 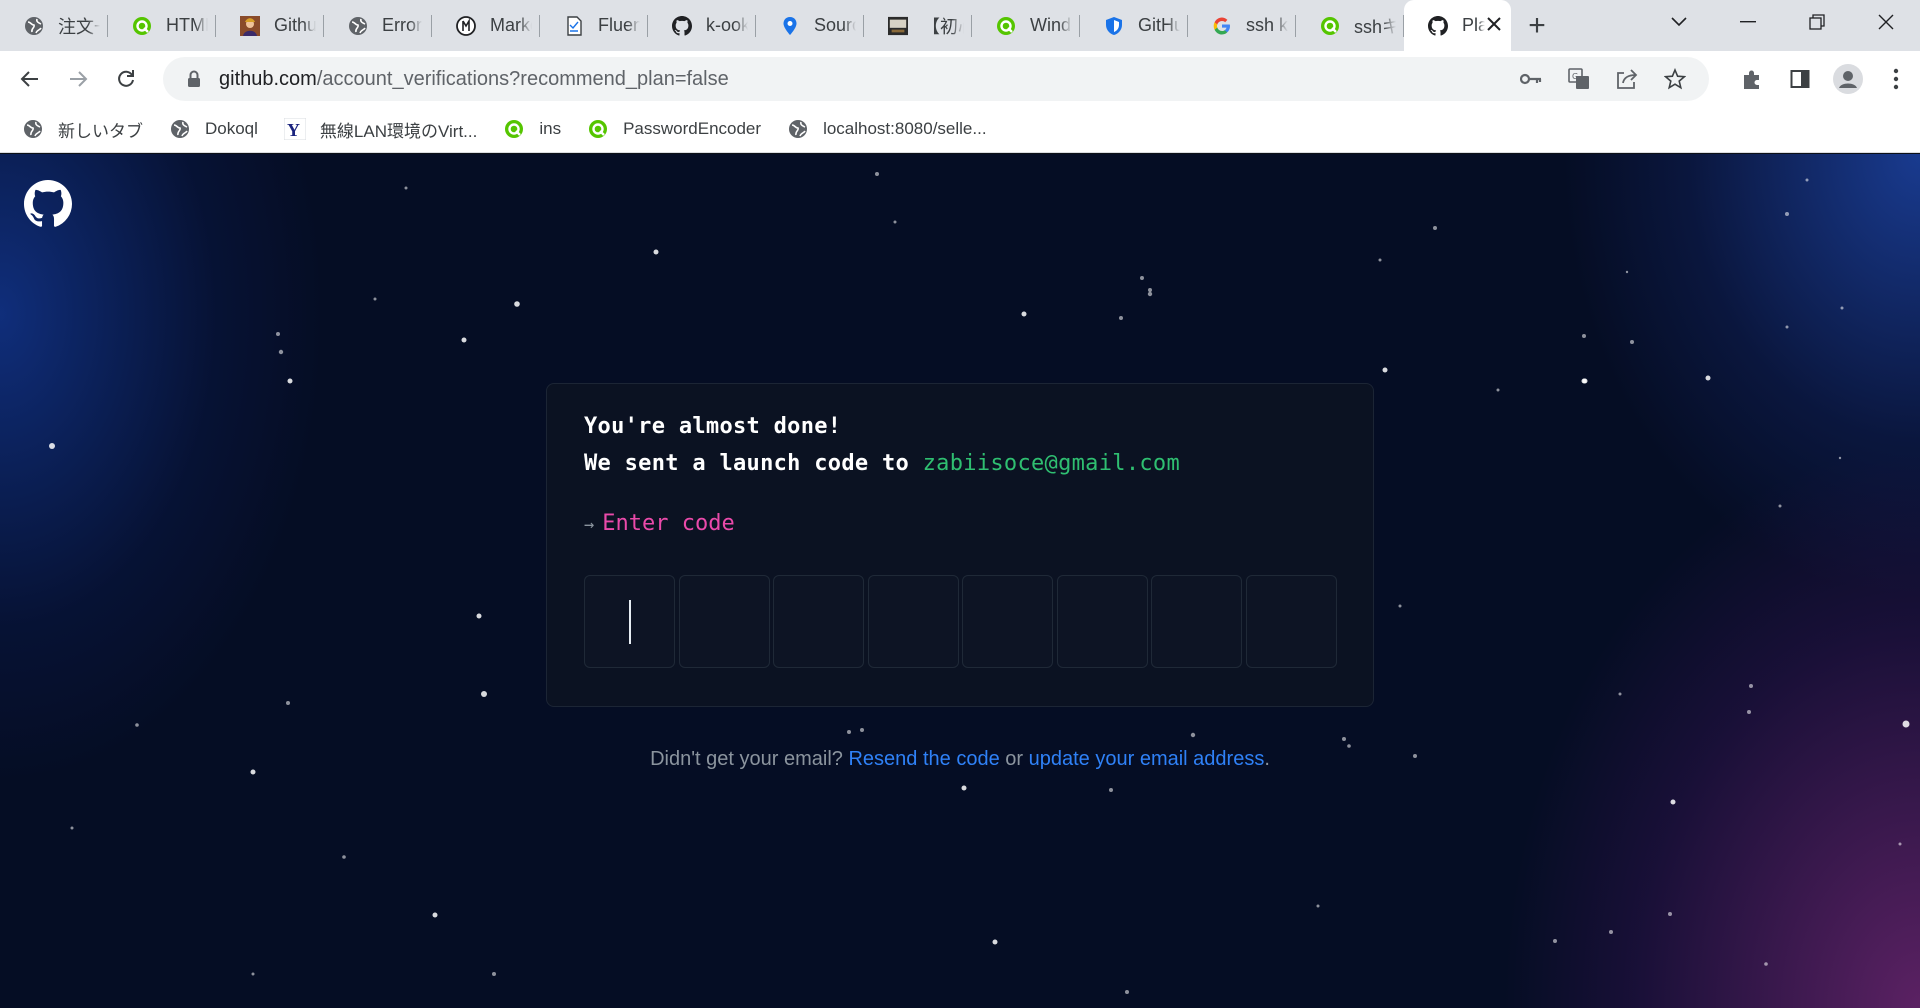 I want to click on bookmark-label: ins, so click(x=550, y=128).